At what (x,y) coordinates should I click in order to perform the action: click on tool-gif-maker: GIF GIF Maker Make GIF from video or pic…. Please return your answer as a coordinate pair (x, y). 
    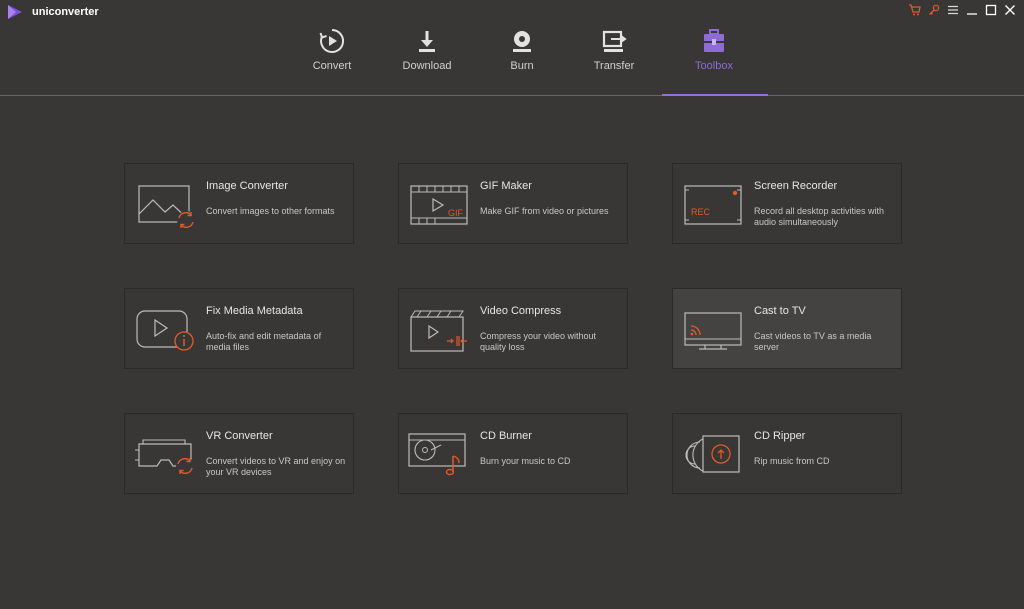
    Looking at the image, I should click on (513, 203).